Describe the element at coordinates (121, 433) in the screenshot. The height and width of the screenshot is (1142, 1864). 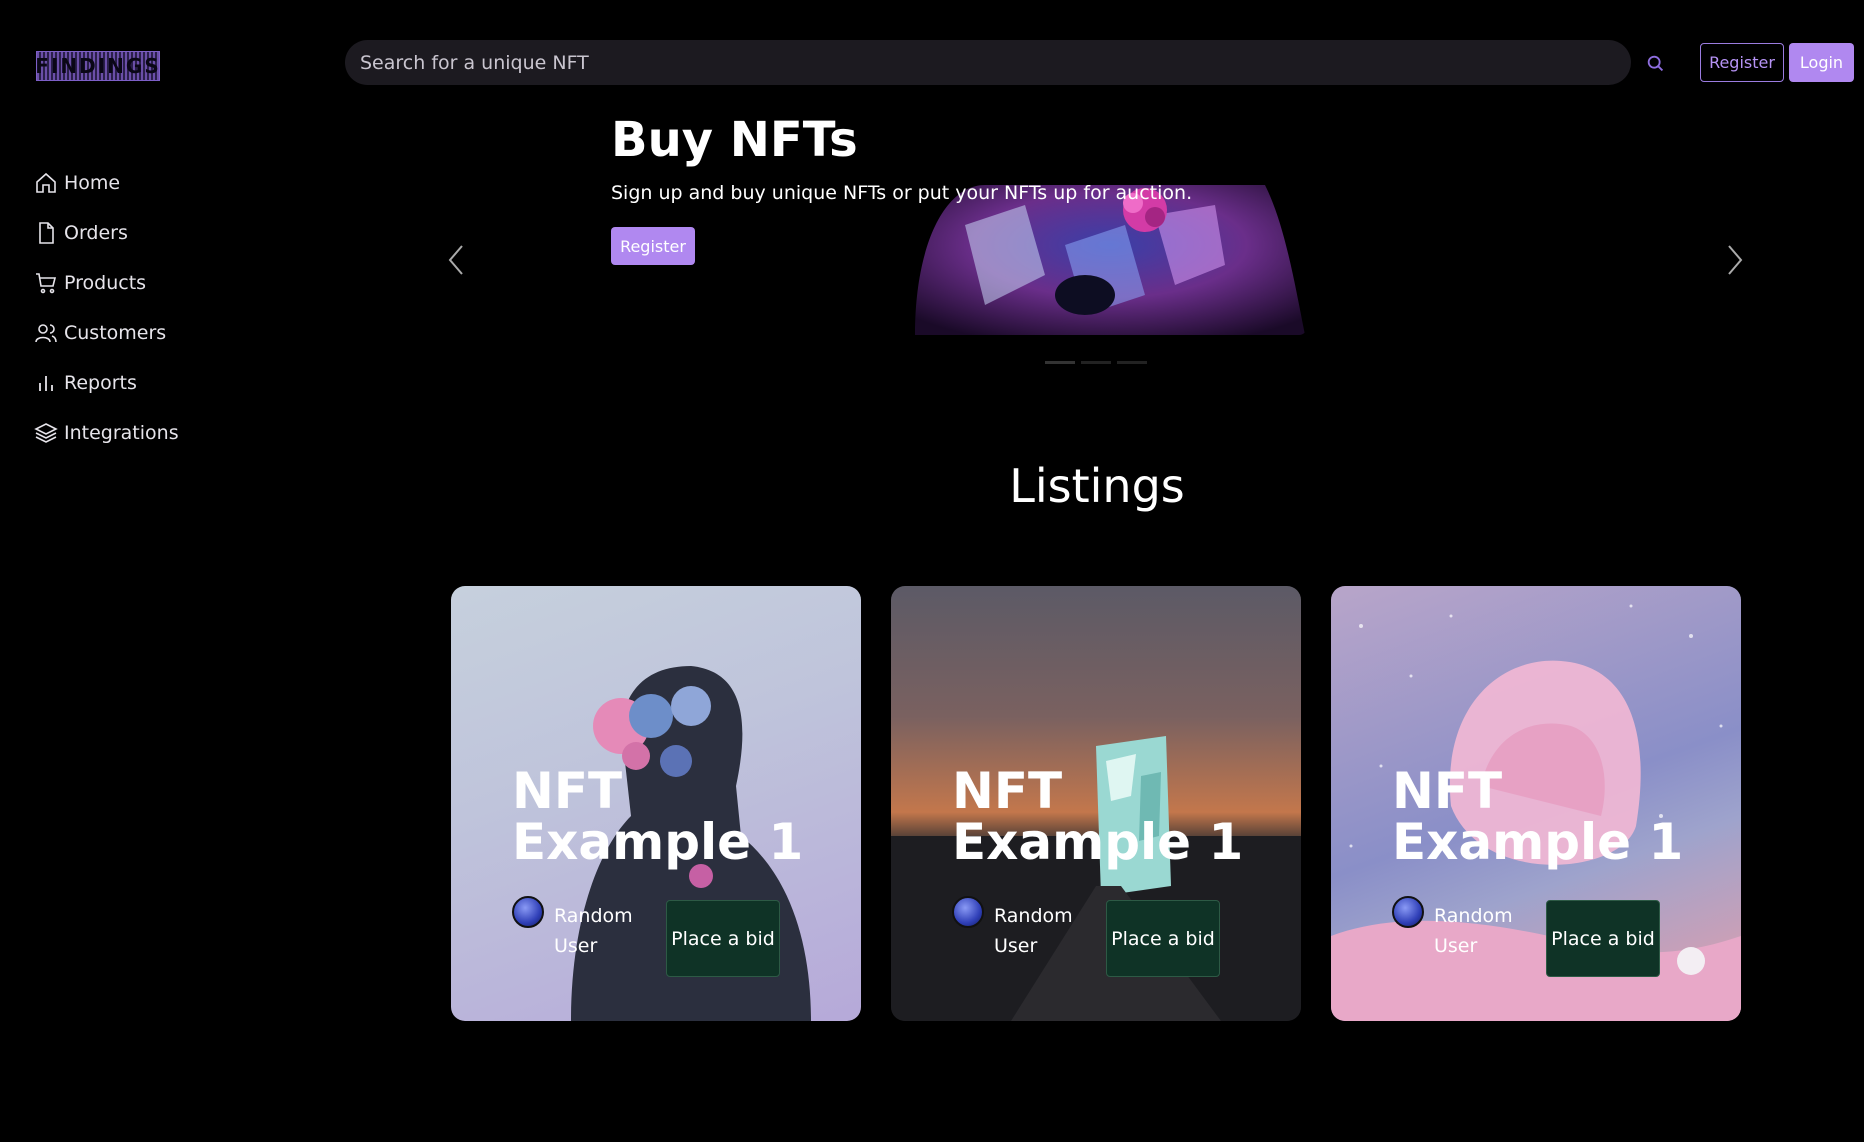
I see `sidebar-item-label: Integrations` at that location.